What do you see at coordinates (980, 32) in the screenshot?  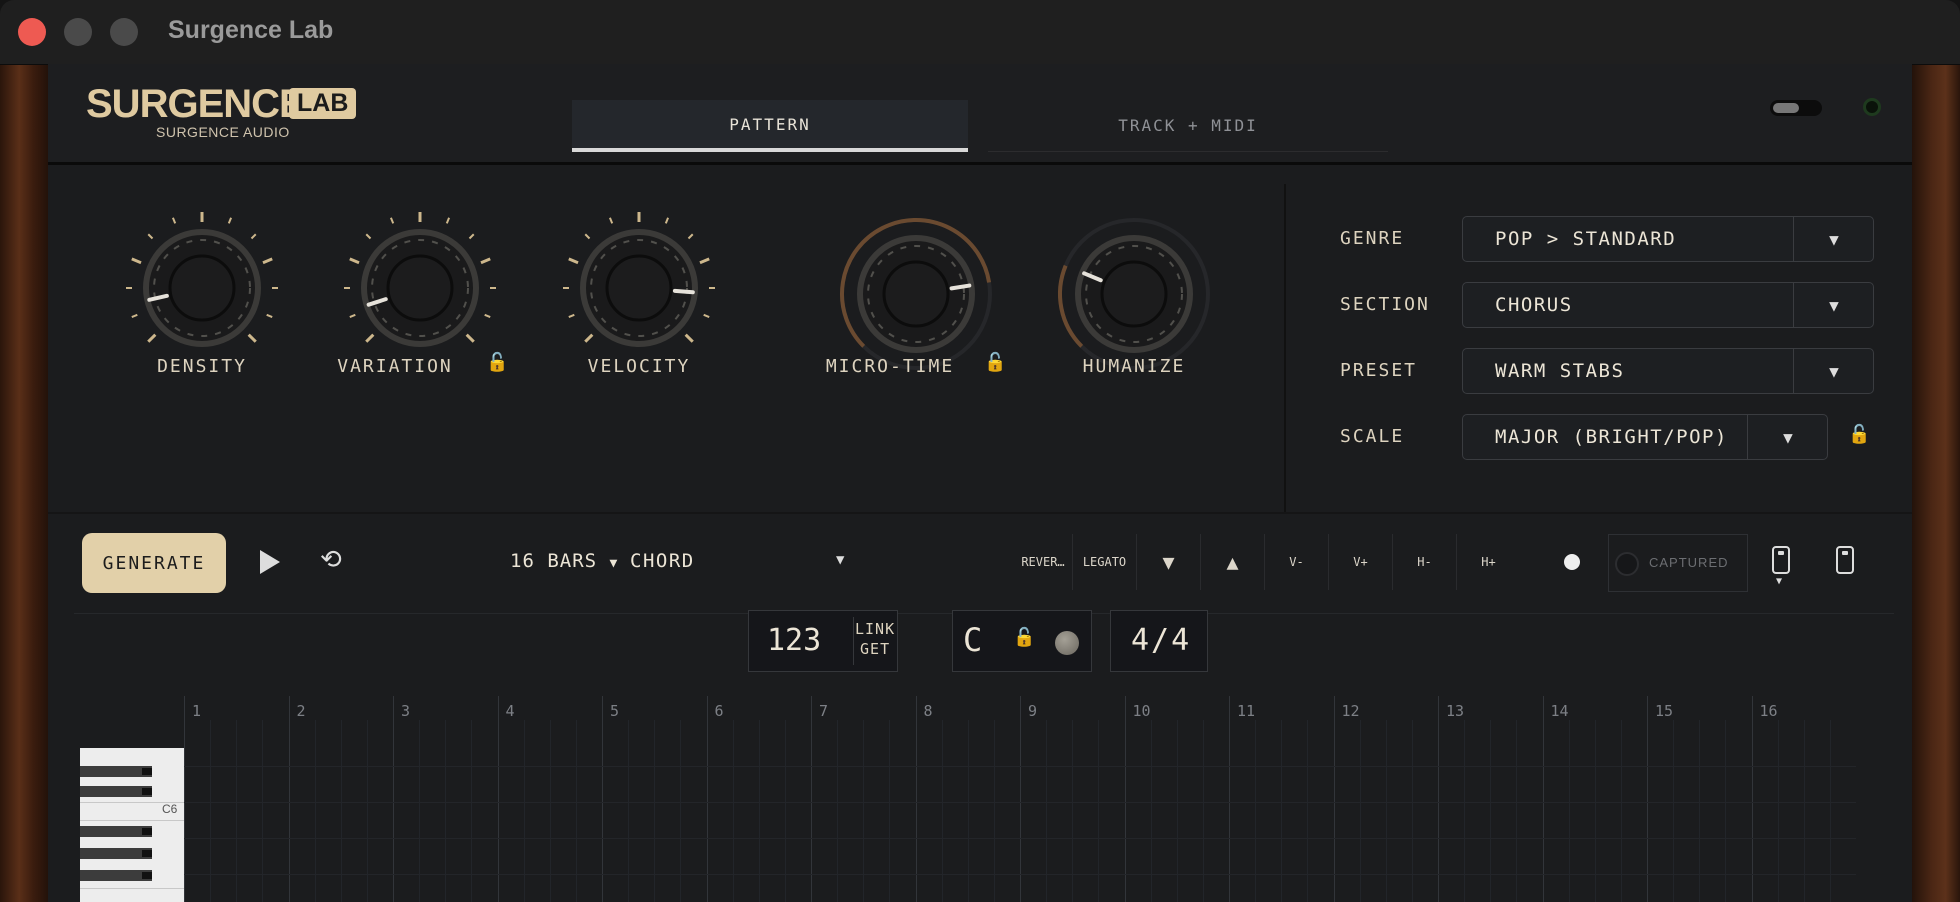 I see `window-titlebar: Surgence Lab` at bounding box center [980, 32].